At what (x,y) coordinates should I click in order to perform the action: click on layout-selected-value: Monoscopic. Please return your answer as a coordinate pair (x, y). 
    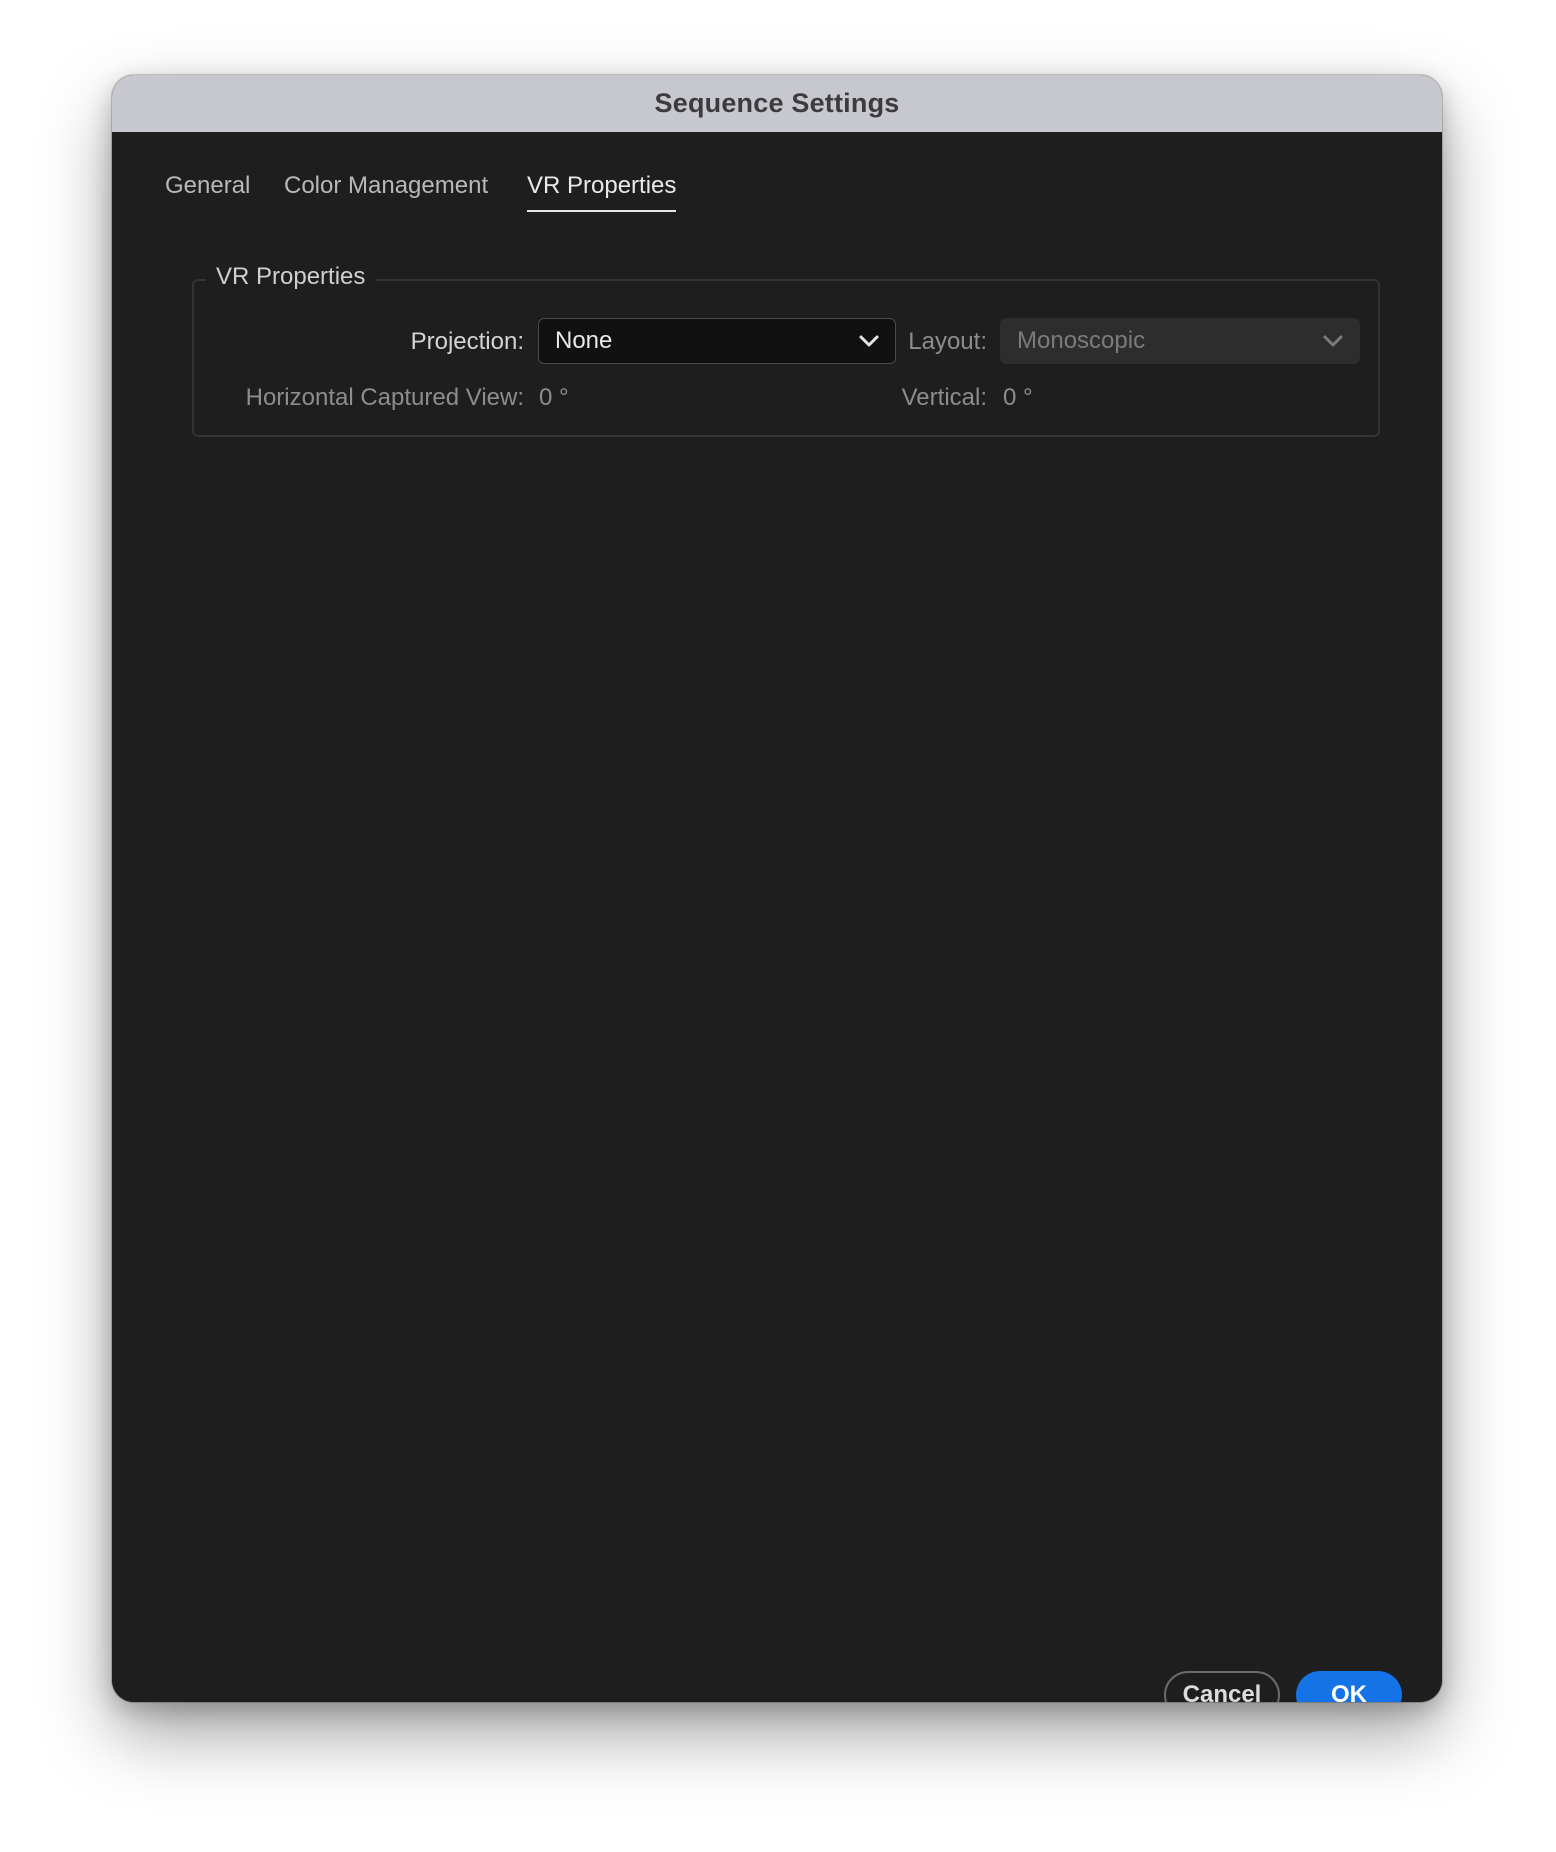
    Looking at the image, I should click on (1081, 340).